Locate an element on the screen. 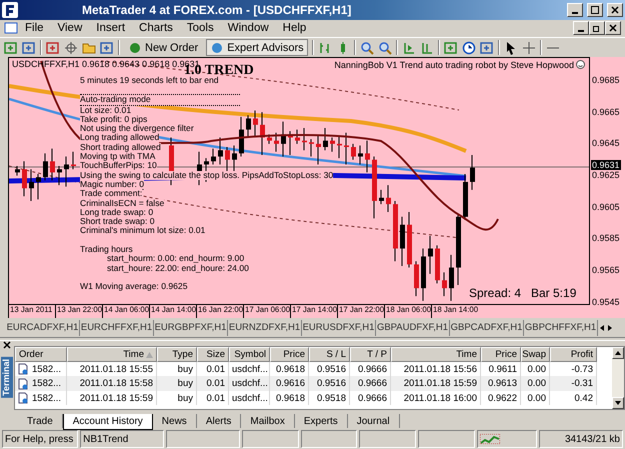  terminal-tab: Experts is located at coordinates (321, 421).